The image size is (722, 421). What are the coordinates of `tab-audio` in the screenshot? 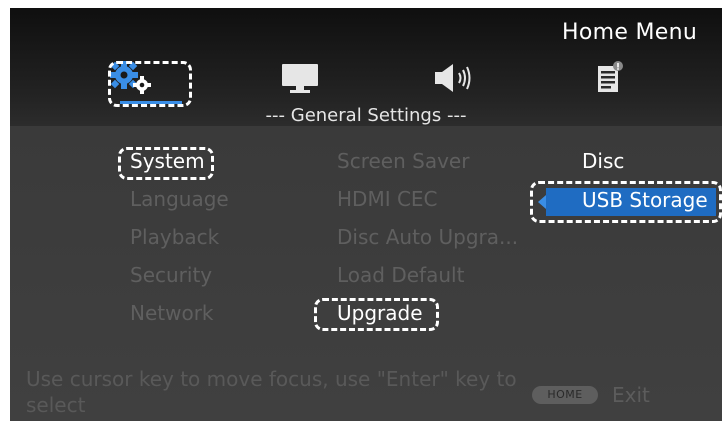 It's located at (454, 80).